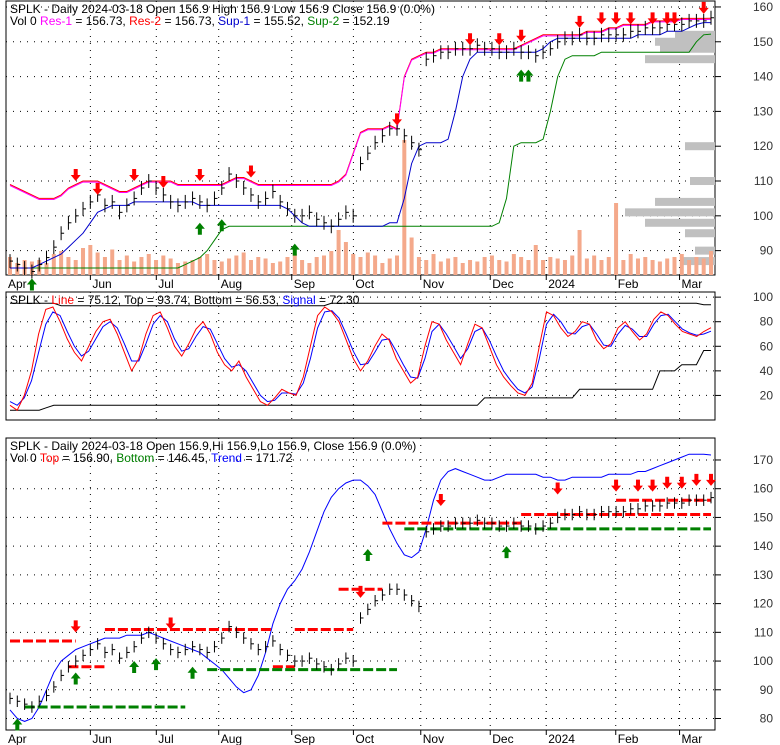  What do you see at coordinates (763, 7) in the screenshot?
I see `y-tick-label: 160` at bounding box center [763, 7].